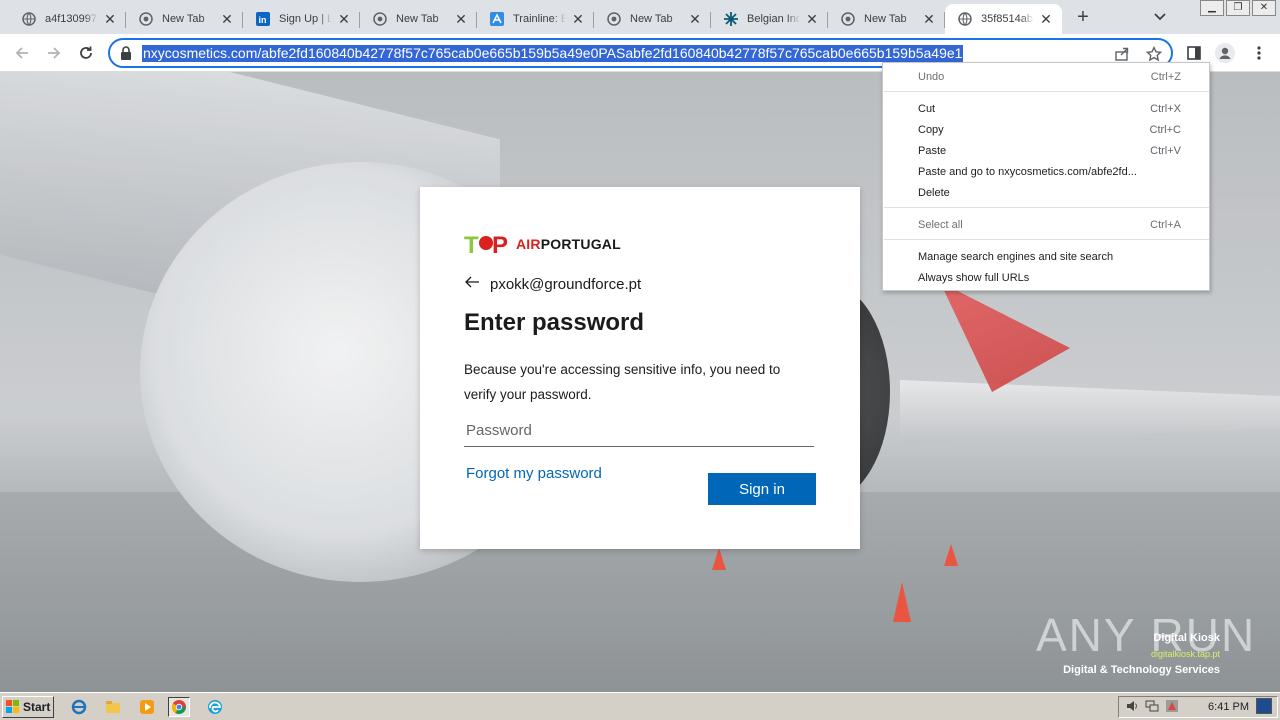  What do you see at coordinates (12, 706) in the screenshot?
I see `windows-logo-icon` at bounding box center [12, 706].